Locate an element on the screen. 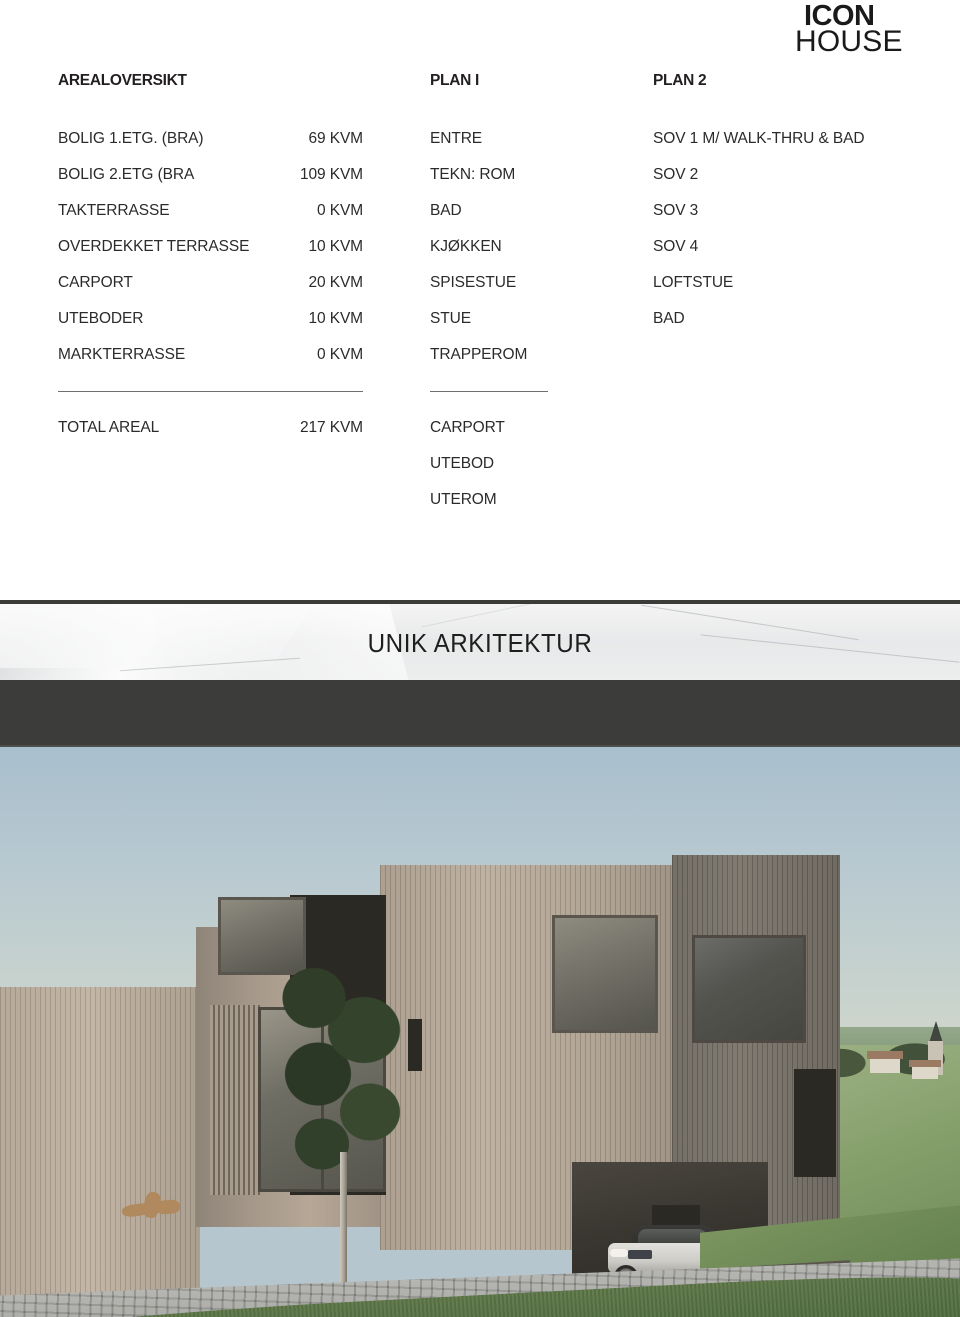  area-row: TAKTERRASSE 0 KVM is located at coordinates (210, 220).